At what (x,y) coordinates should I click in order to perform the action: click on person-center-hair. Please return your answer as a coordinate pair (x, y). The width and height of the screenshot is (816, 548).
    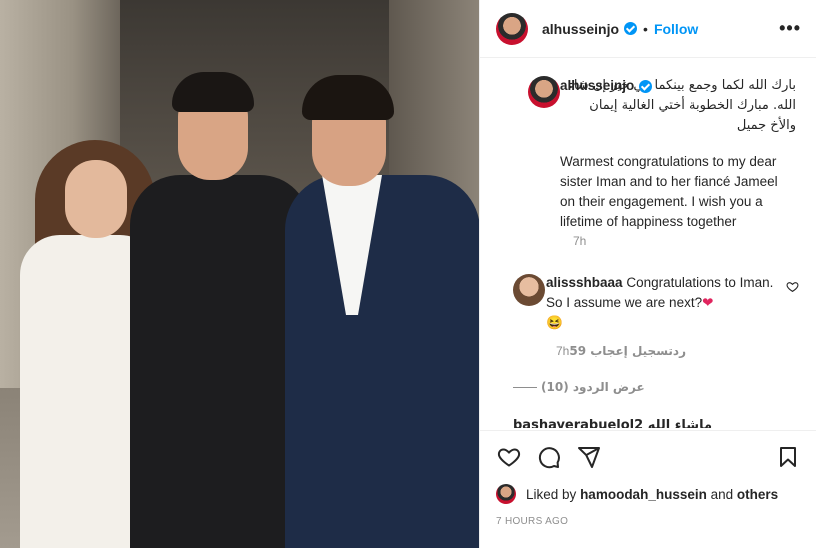
    Looking at the image, I should click on (213, 92).